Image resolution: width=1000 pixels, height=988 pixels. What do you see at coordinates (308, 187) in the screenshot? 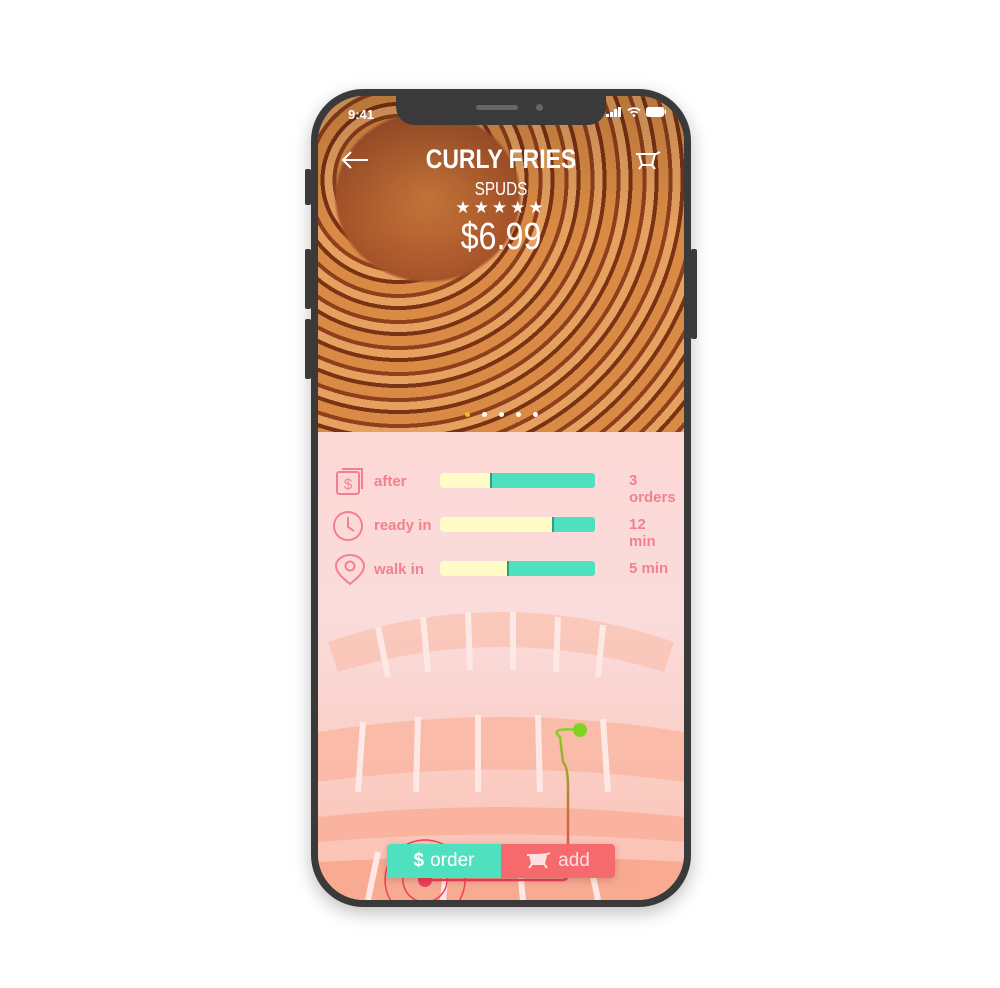
I see `mute-switch` at bounding box center [308, 187].